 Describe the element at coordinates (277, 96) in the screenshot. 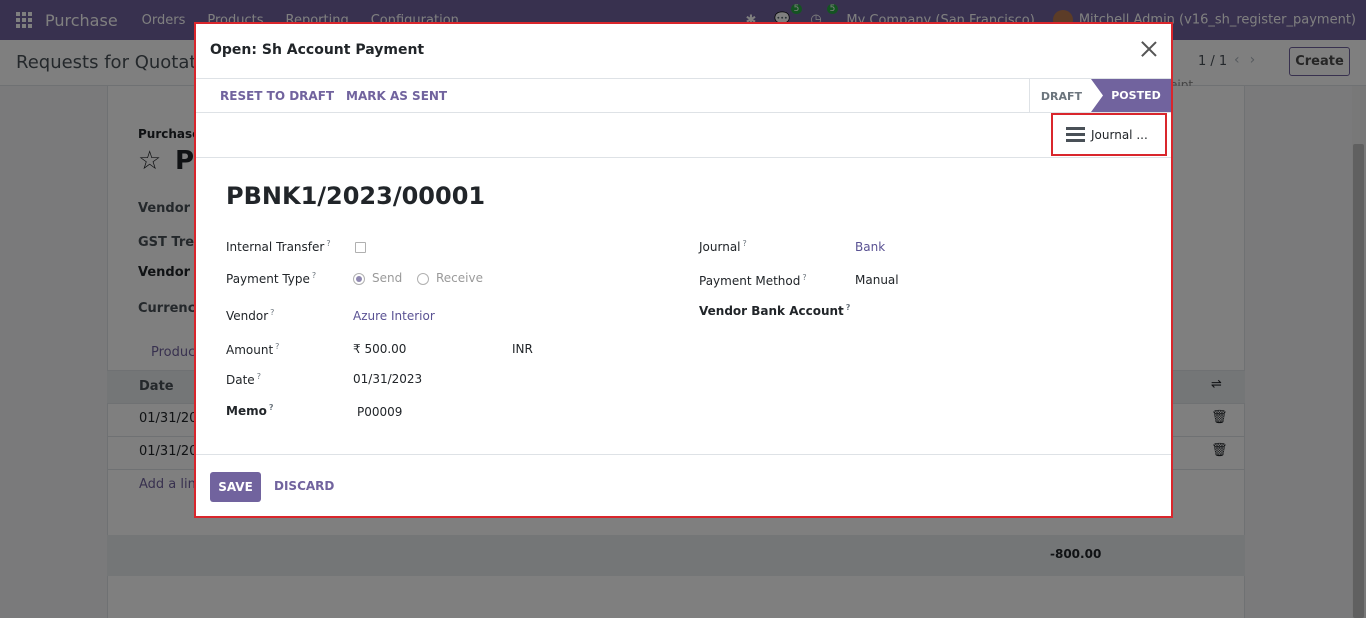

I see `reset-to-draft-button: RESET TO DRAFT` at that location.